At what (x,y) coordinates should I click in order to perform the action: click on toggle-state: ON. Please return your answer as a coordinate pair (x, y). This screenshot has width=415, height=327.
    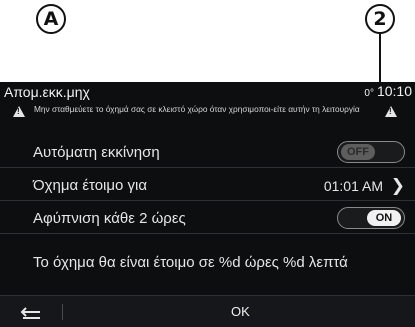
    Looking at the image, I should click on (384, 218).